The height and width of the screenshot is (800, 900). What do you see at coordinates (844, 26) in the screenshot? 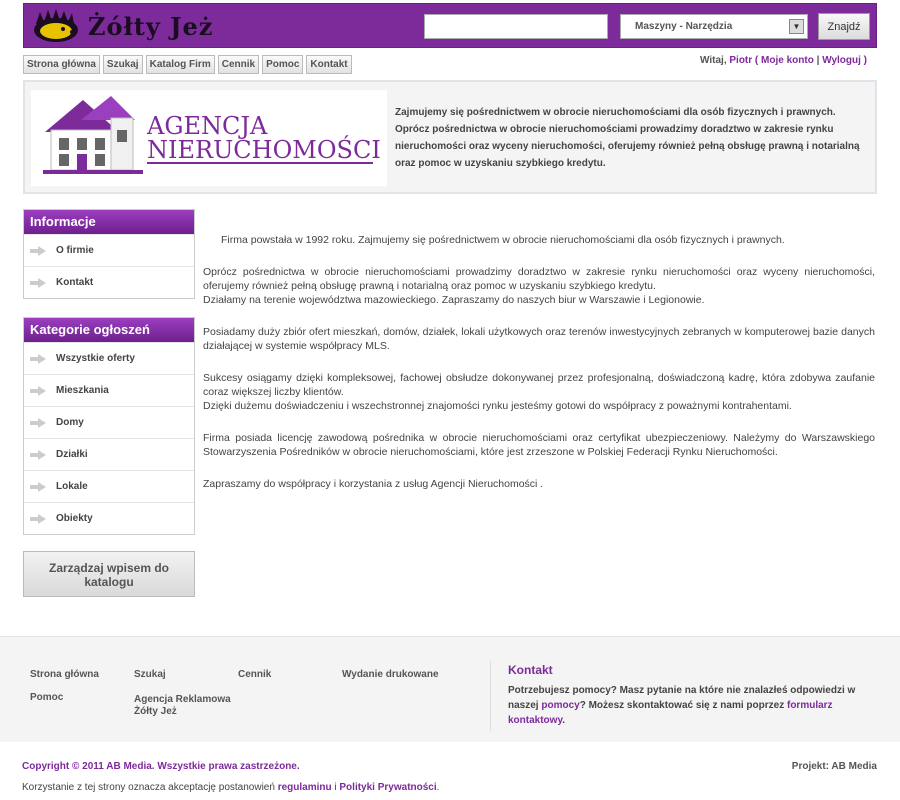
I see `find-button: Znajdź` at bounding box center [844, 26].